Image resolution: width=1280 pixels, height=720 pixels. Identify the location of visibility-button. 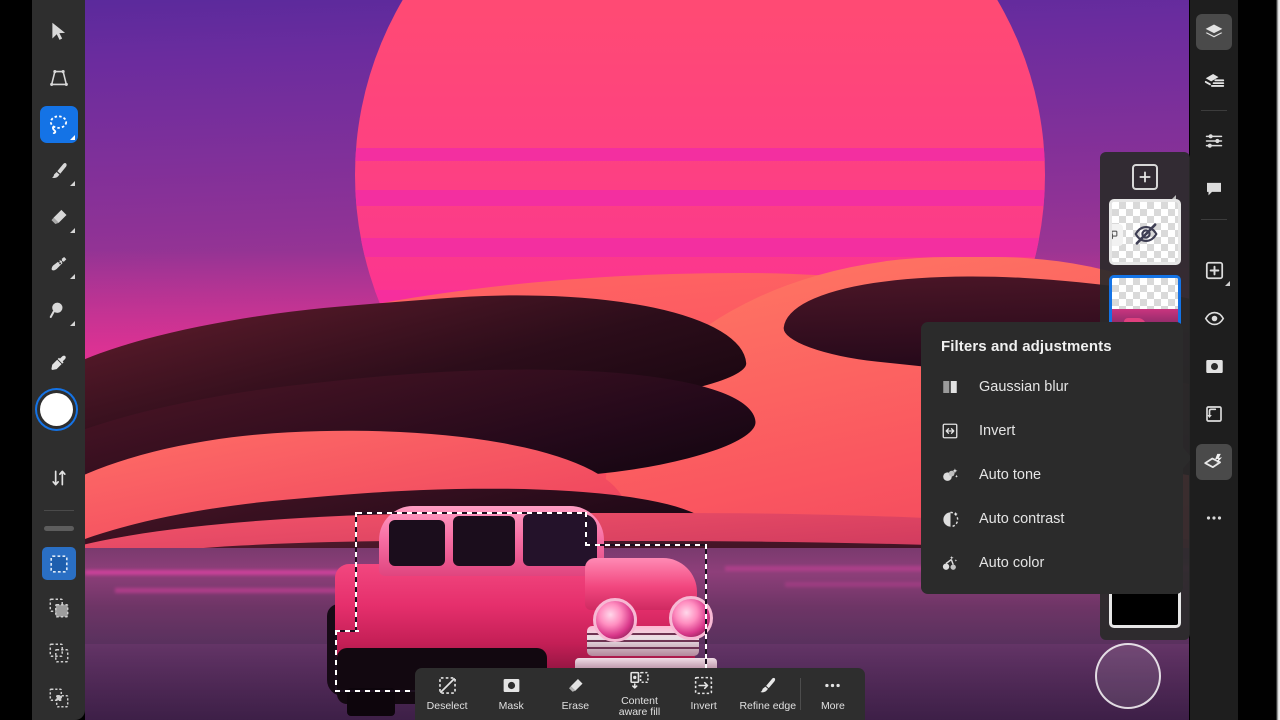
(1214, 318).